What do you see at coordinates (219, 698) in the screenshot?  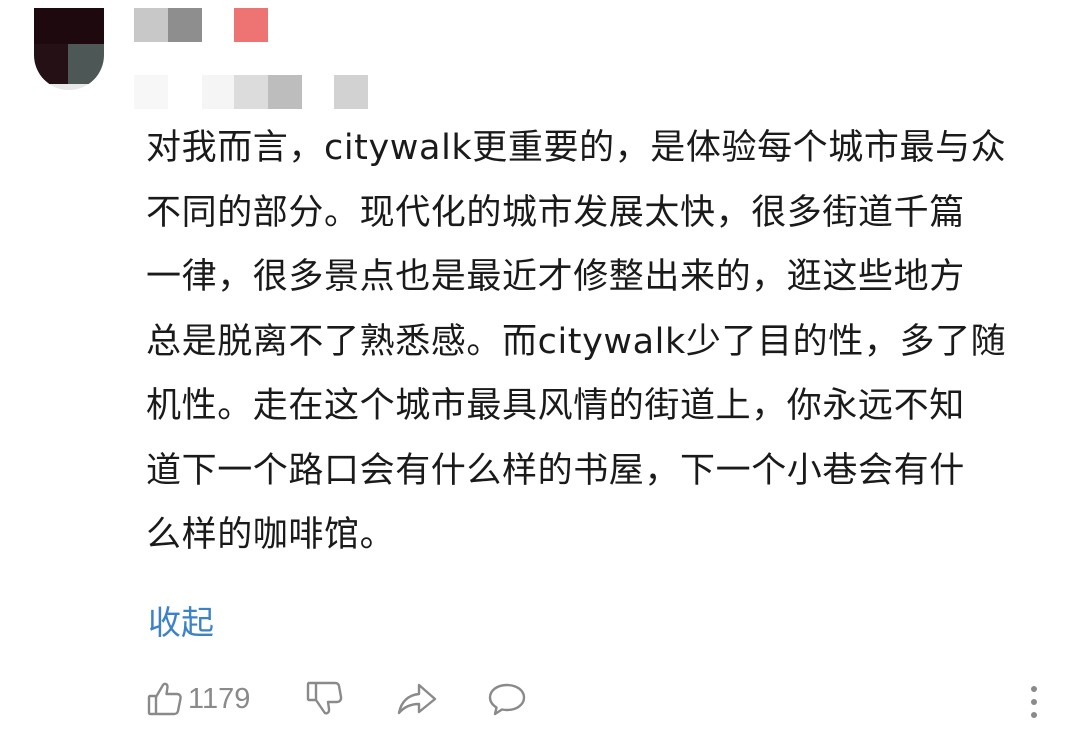 I see `like-count: 1179` at bounding box center [219, 698].